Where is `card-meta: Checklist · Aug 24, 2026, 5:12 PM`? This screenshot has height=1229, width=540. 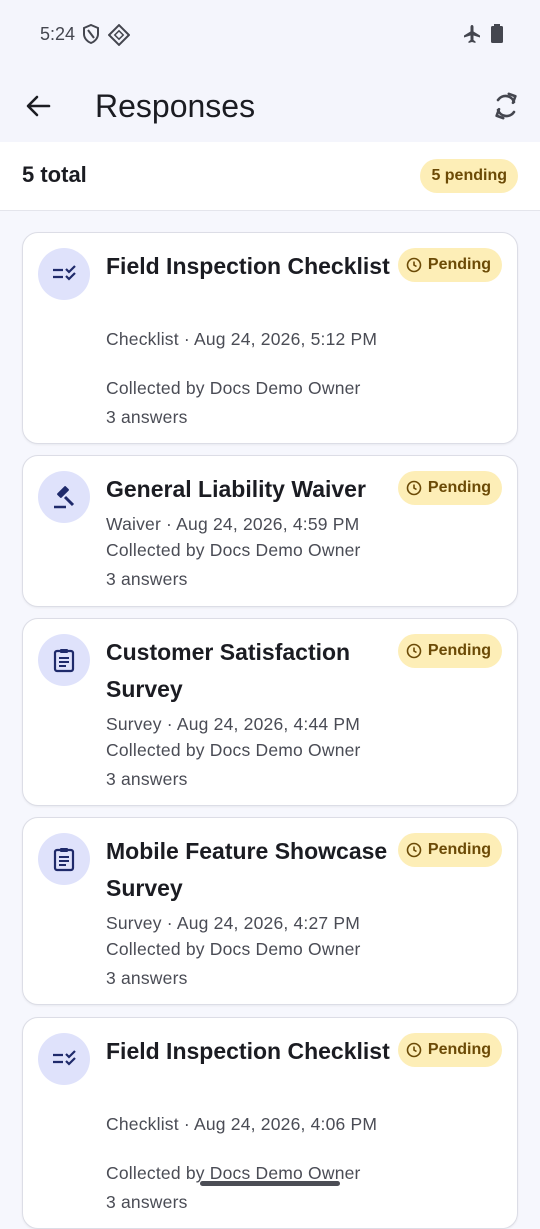
card-meta: Checklist · Aug 24, 2026, 5:12 PM is located at coordinates (242, 339).